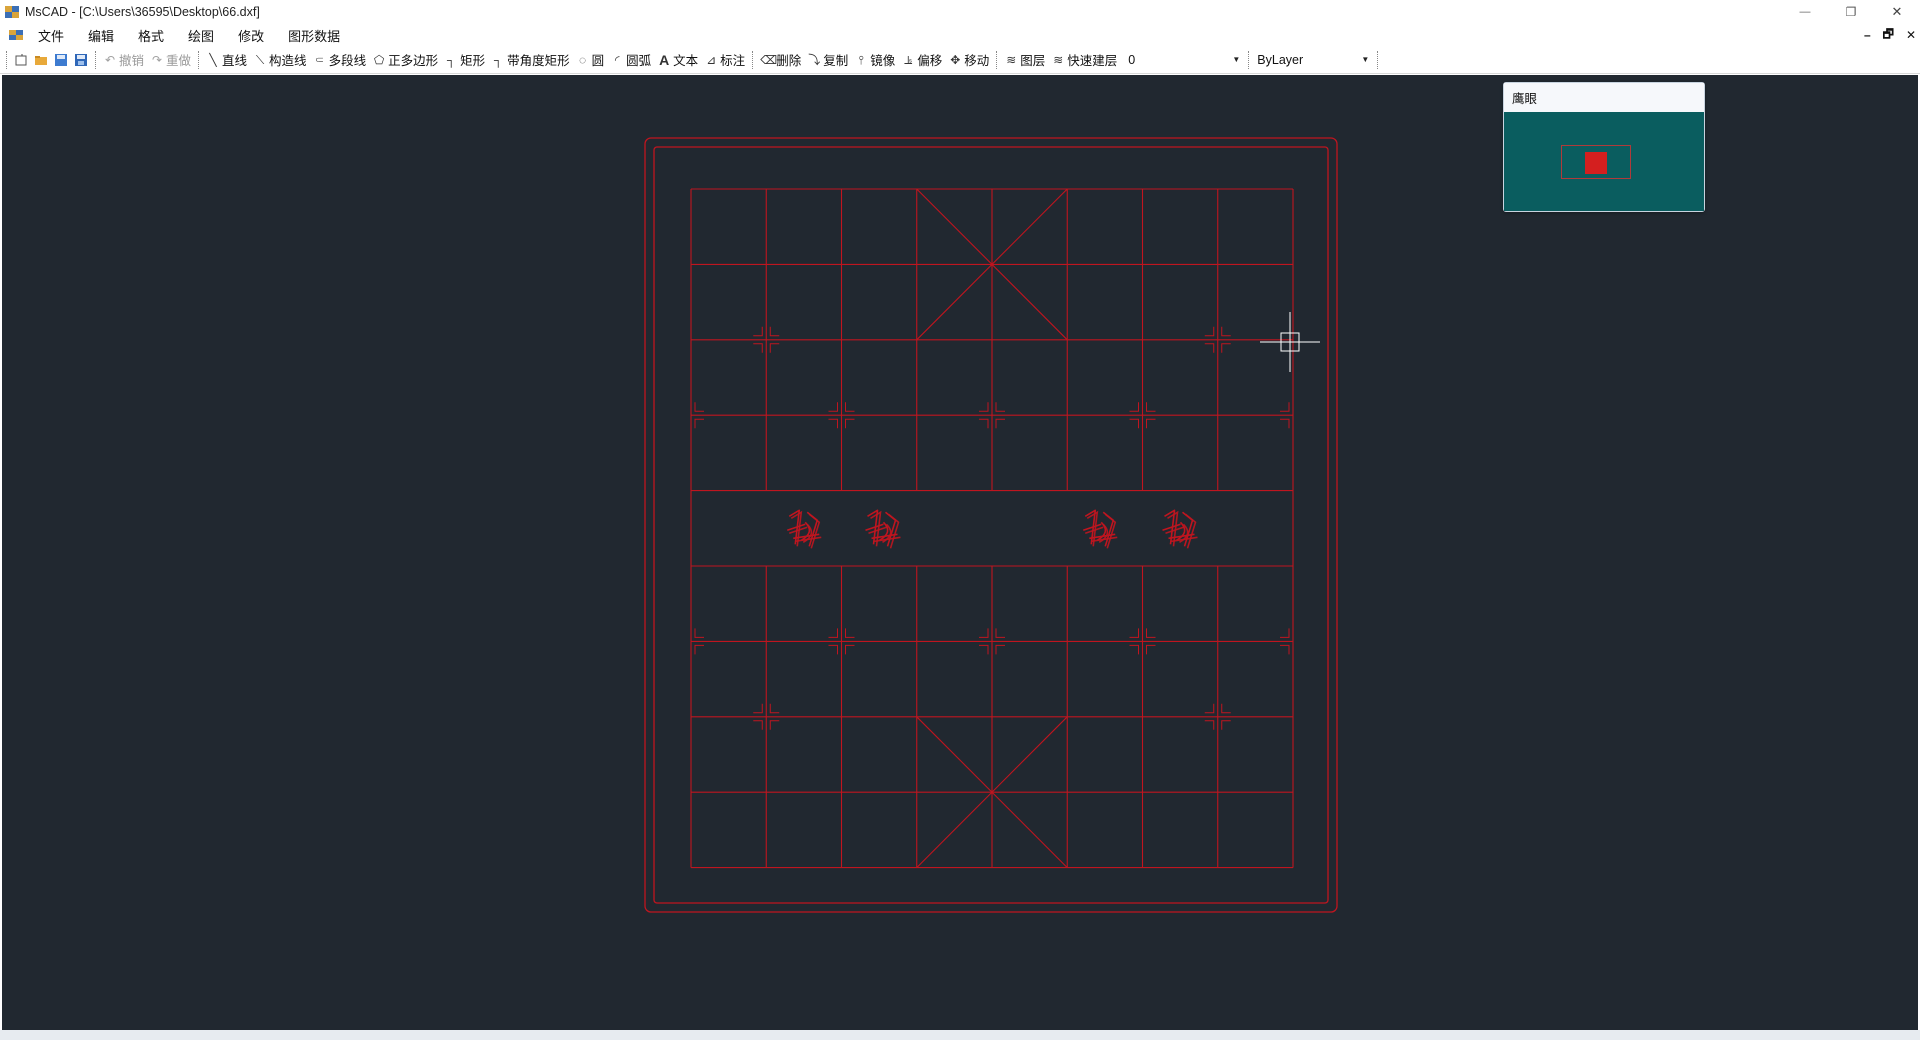  Describe the element at coordinates (590, 60) in the screenshot. I see `circle-button: ◌ 圆` at that location.